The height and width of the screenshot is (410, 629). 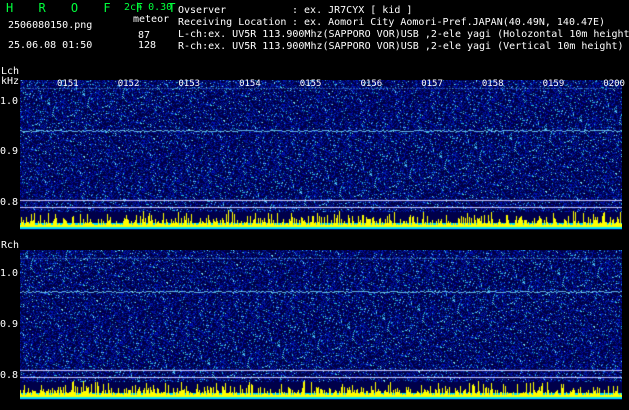 I want to click on lch-tick-0-8: 0.8, so click(x=9, y=202).